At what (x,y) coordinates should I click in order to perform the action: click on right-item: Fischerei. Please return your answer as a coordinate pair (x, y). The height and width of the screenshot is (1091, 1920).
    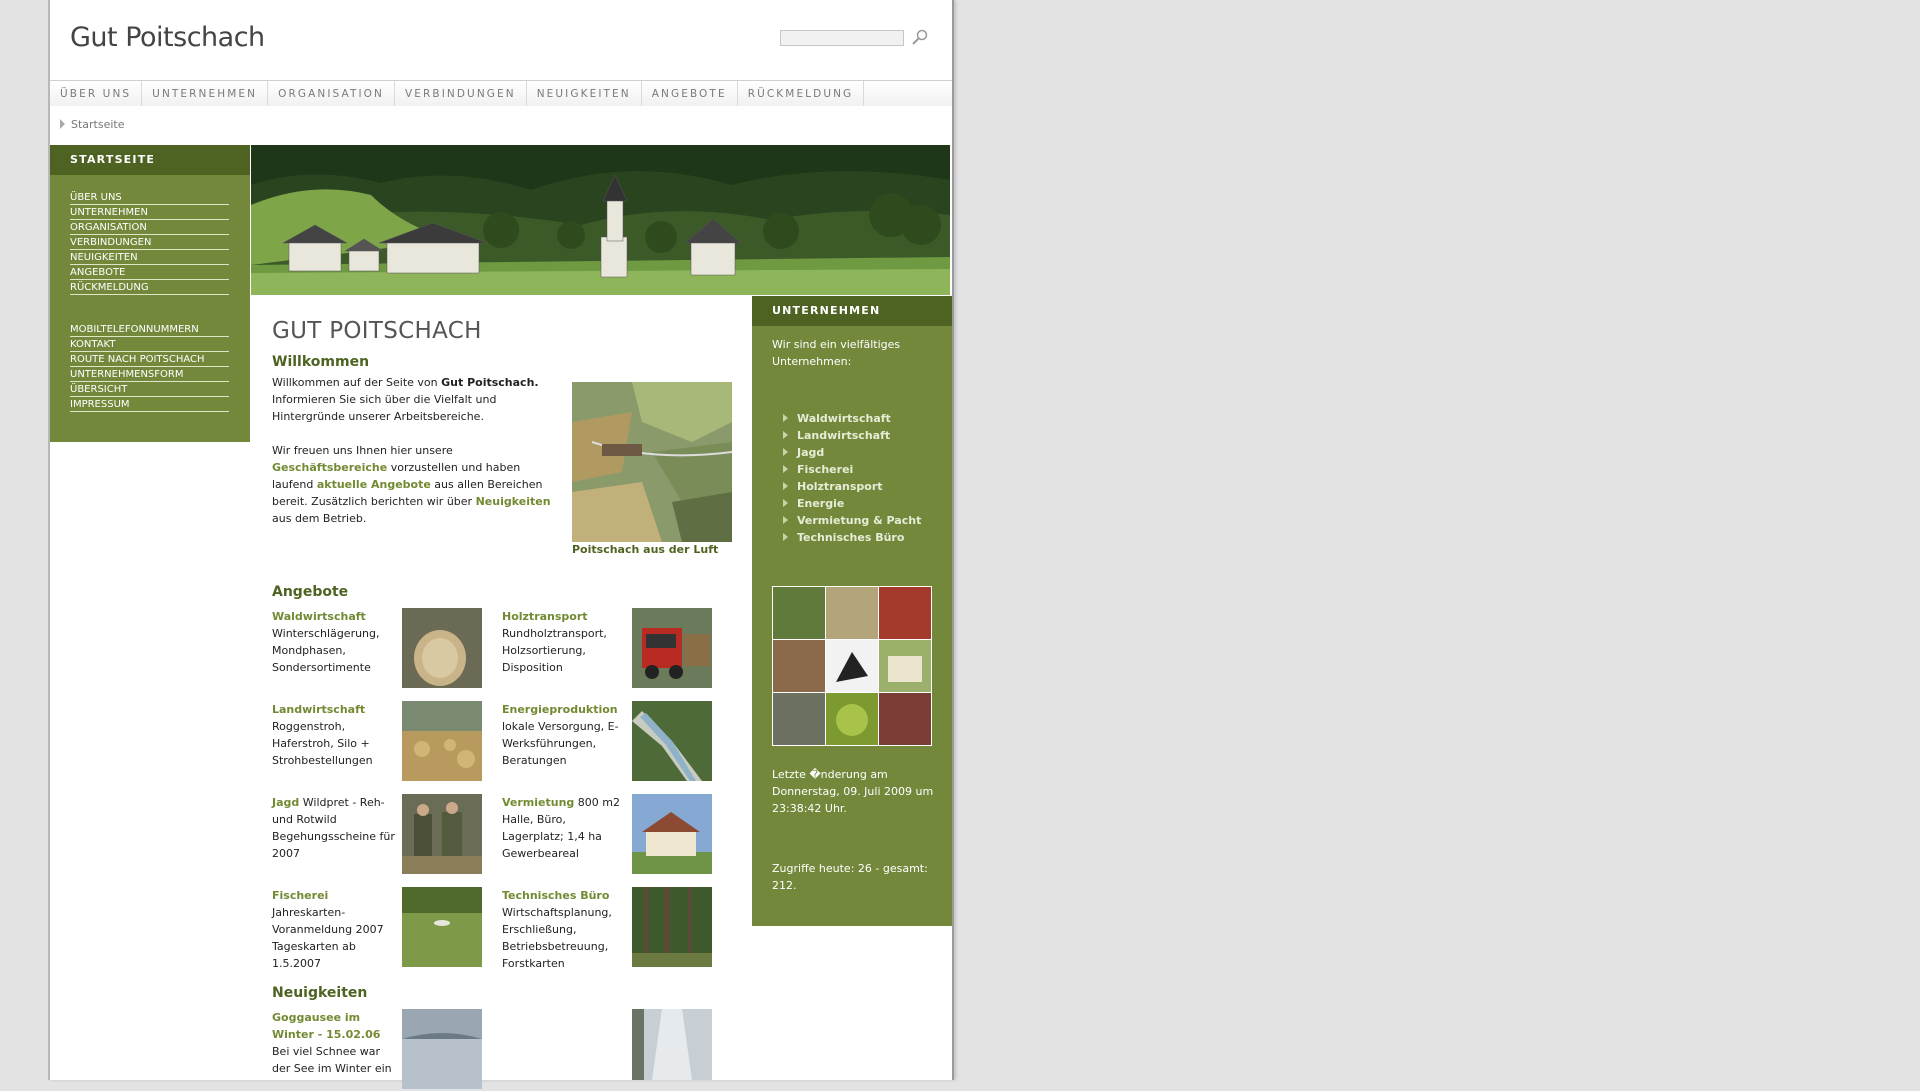
    Looking at the image, I should click on (867, 469).